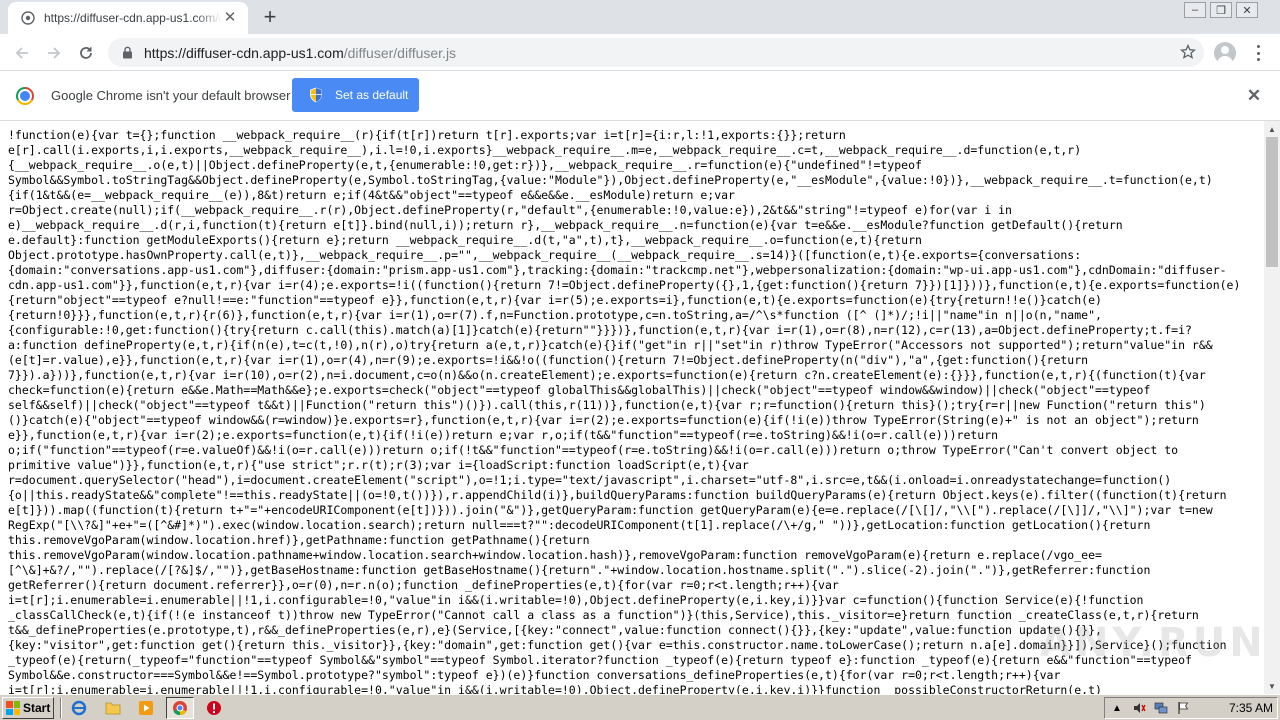  What do you see at coordinates (79, 708) in the screenshot?
I see `internet-explorer-icon` at bounding box center [79, 708].